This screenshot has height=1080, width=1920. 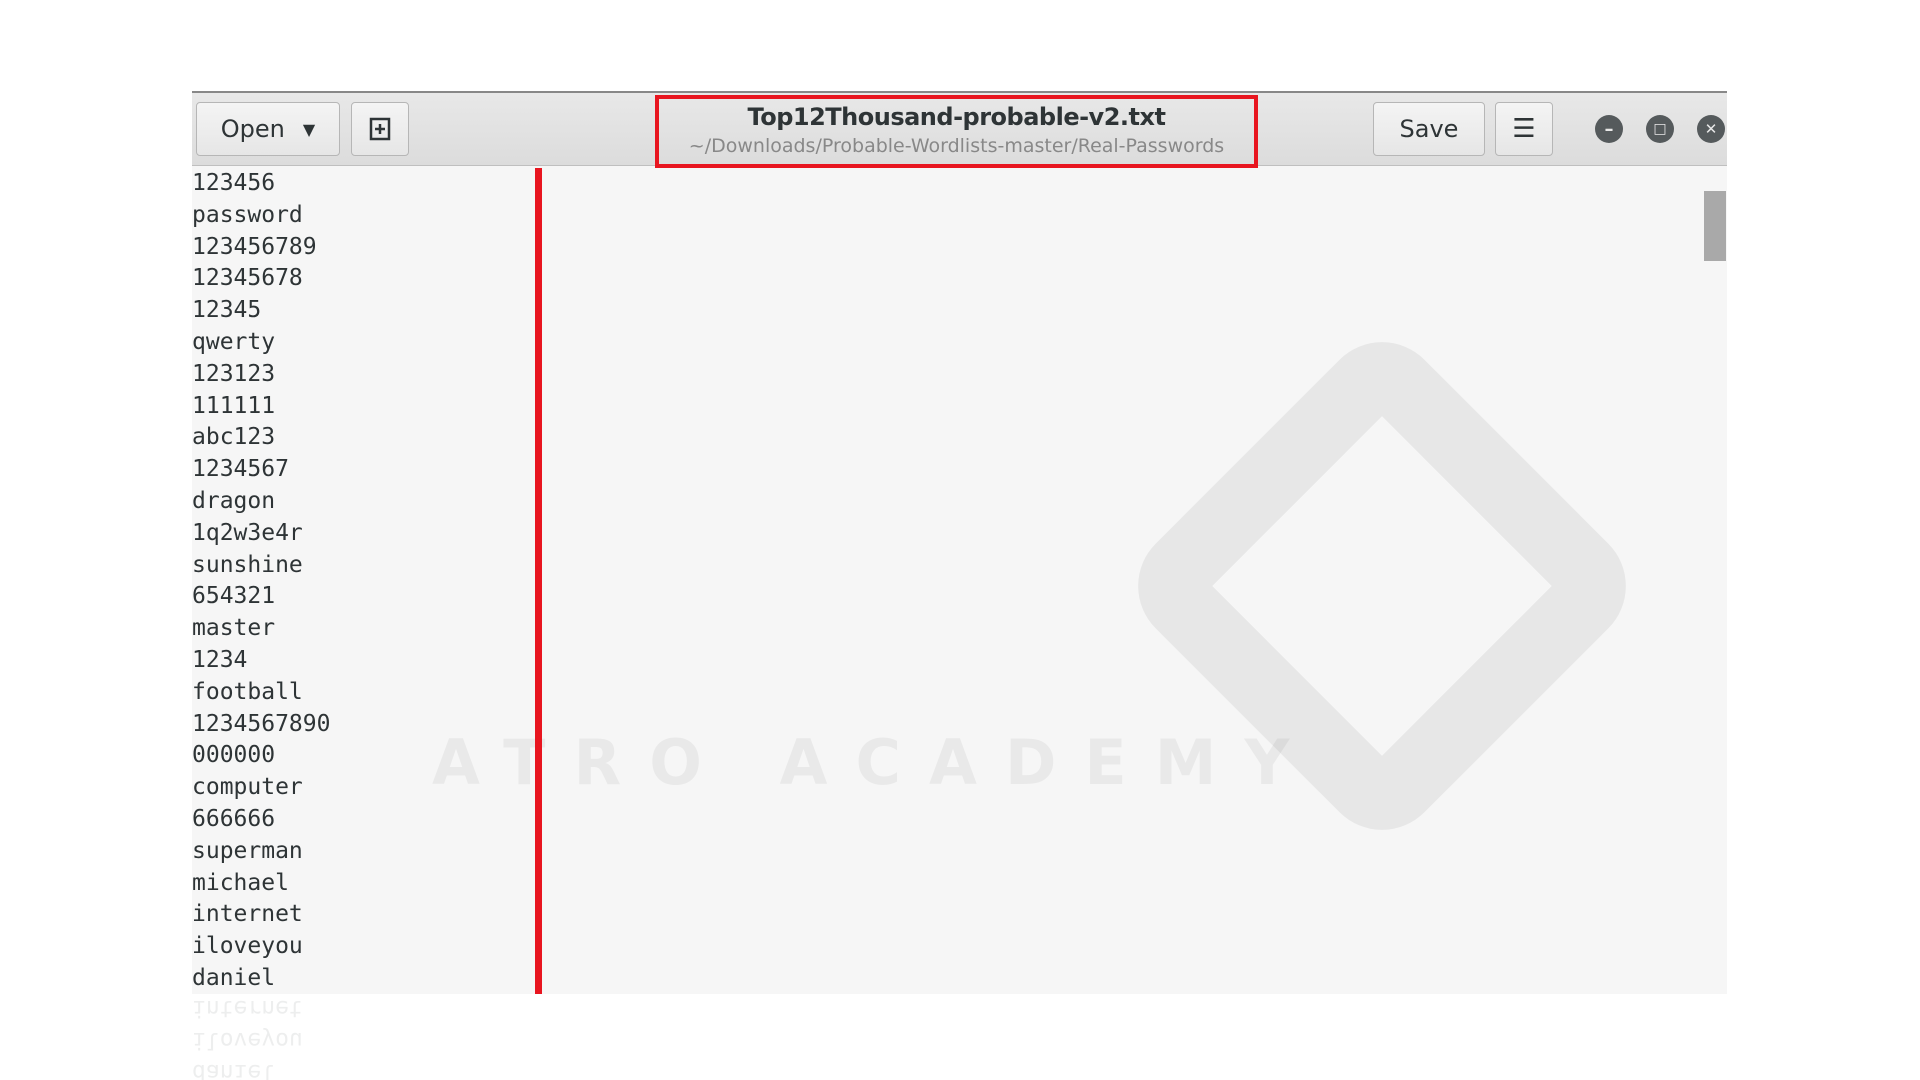 What do you see at coordinates (234, 500) in the screenshot?
I see `text-line: dragon` at bounding box center [234, 500].